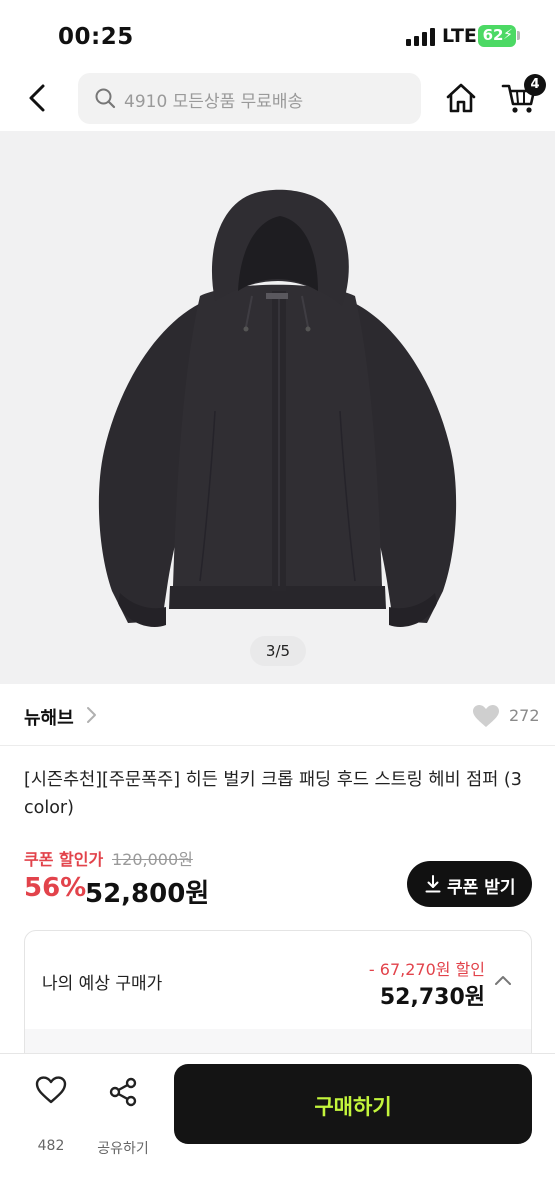 This screenshot has height=1200, width=555. What do you see at coordinates (535, 85) in the screenshot?
I see `cart-count-badge: 4` at bounding box center [535, 85].